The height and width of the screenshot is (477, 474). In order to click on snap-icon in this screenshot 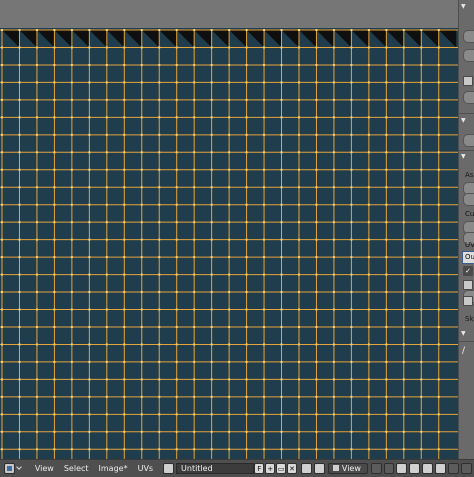, I will do `click(389, 468)`.